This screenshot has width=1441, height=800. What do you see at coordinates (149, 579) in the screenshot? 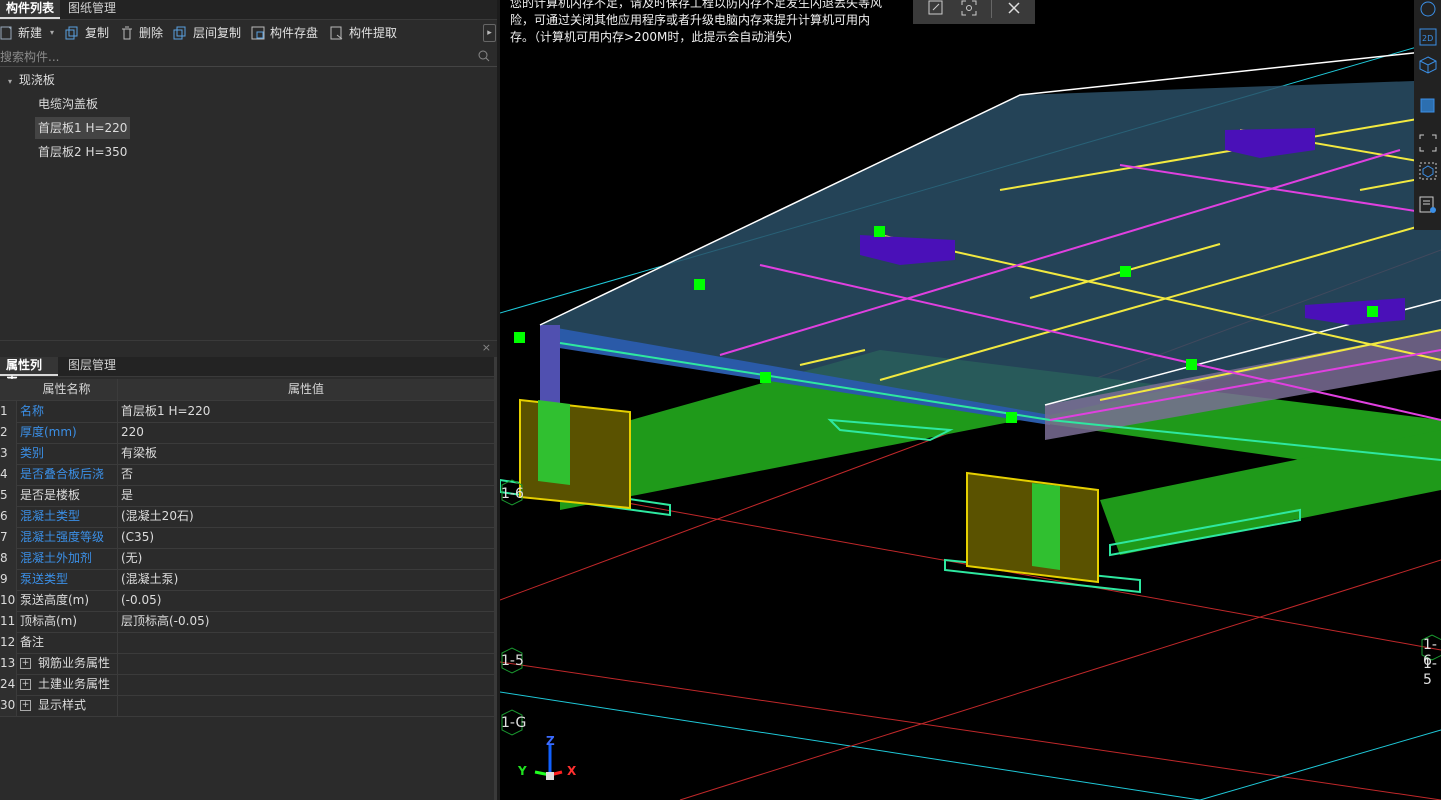
I see `property-value: (混凝土泵)` at bounding box center [149, 579].